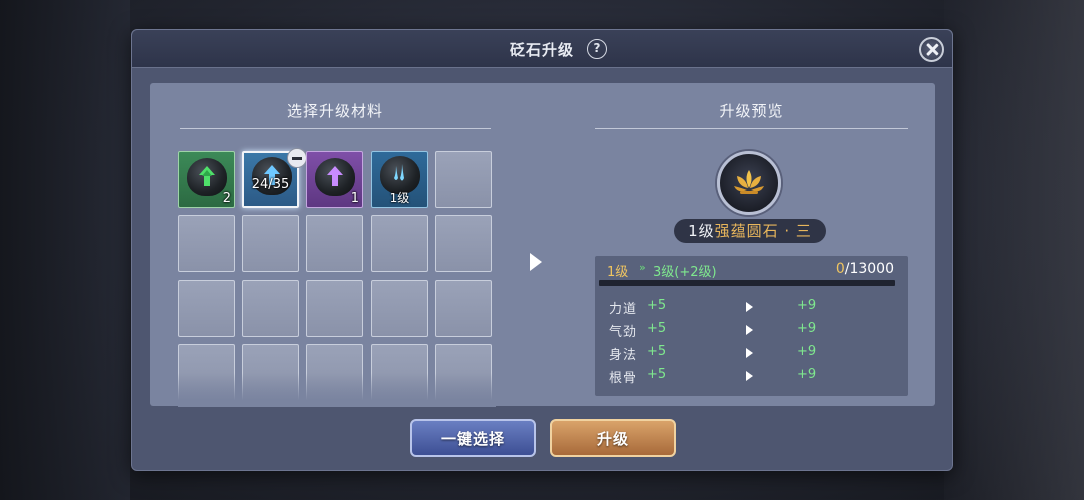  I want to click on stat-name: 力道, so click(623, 309).